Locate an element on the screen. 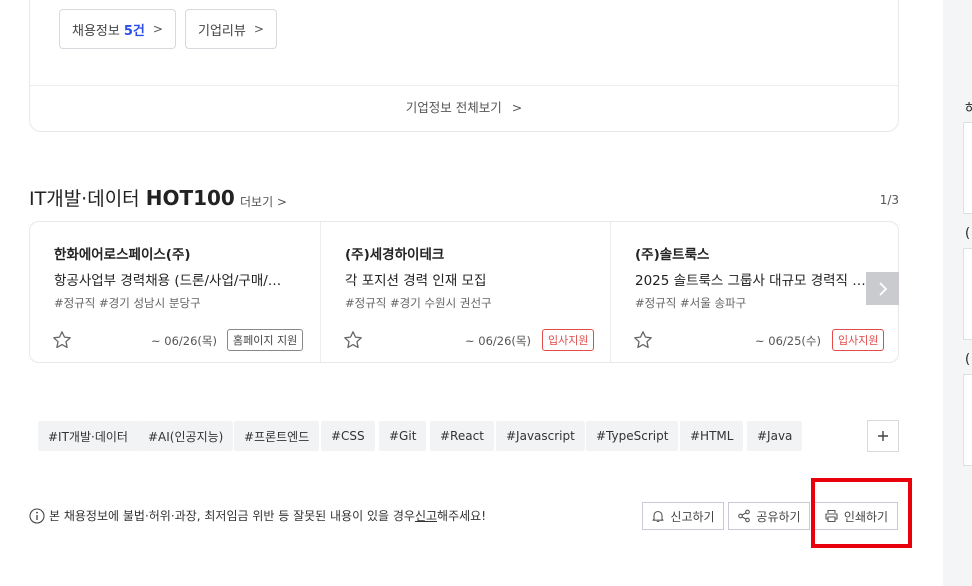 This screenshot has height=586, width=972. keyword-tag: #Java is located at coordinates (775, 436).